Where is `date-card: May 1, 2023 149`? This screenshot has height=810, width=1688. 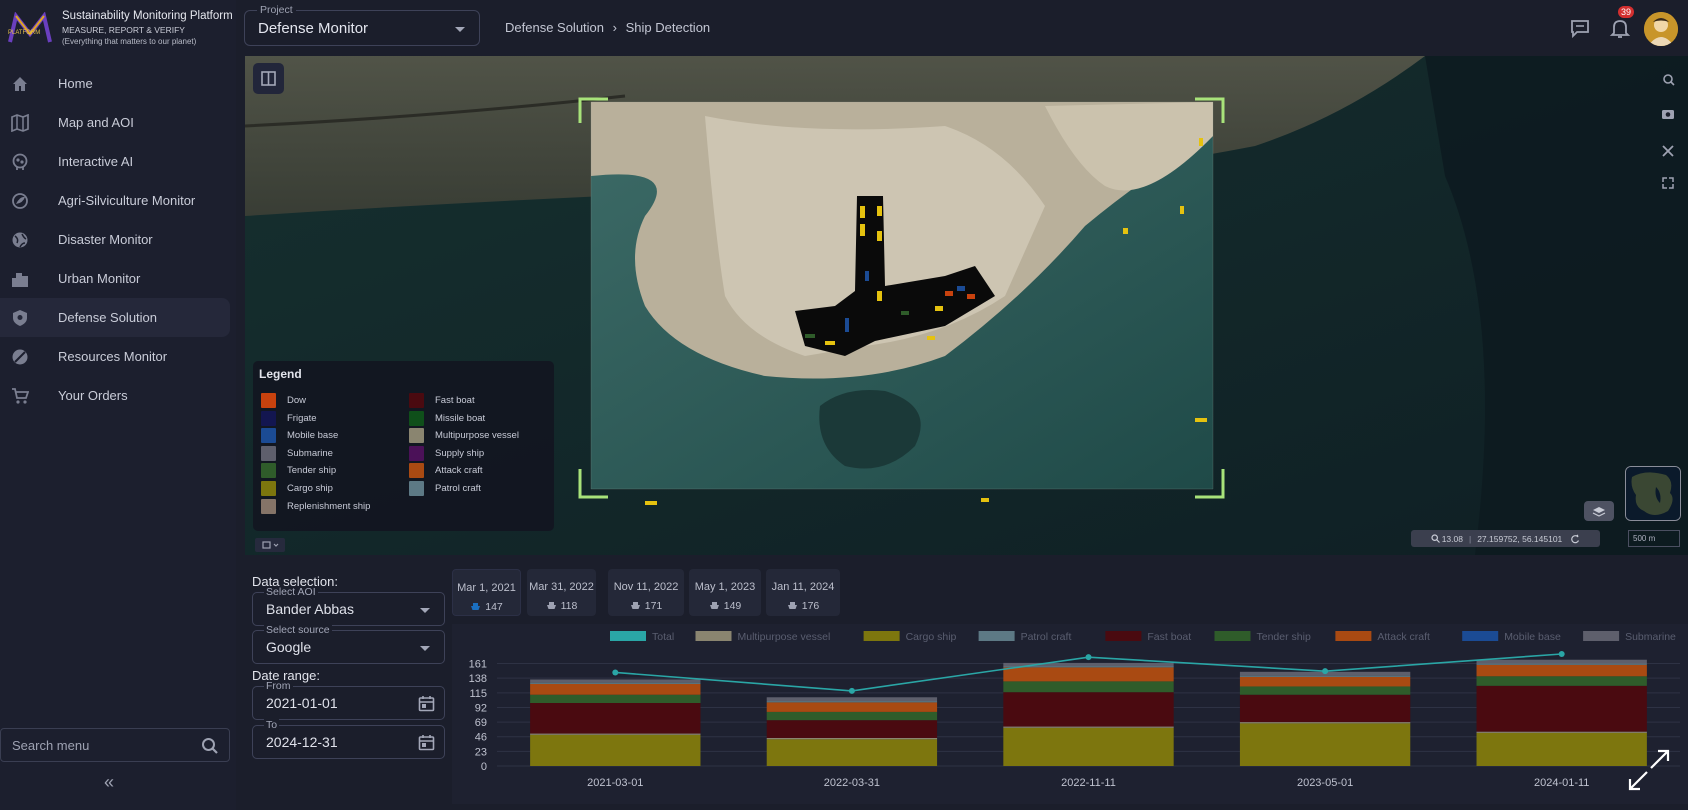 date-card: May 1, 2023 149 is located at coordinates (725, 592).